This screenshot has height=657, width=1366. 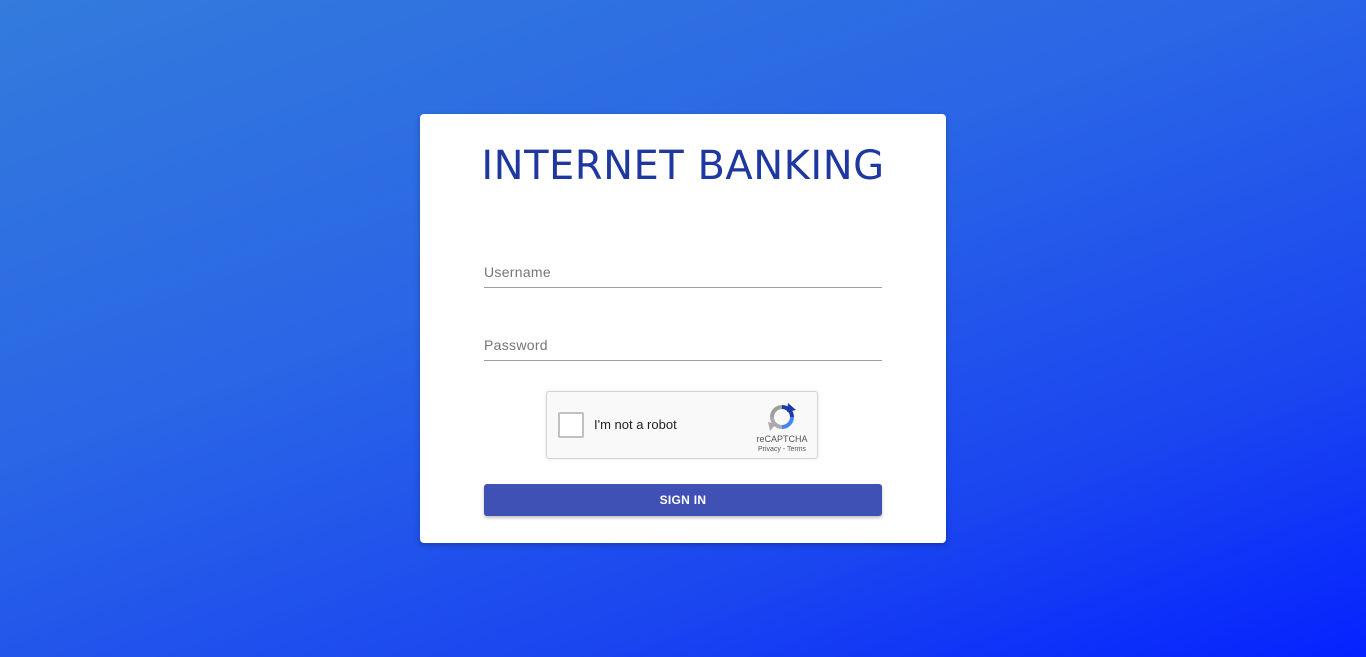 I want to click on recaptcha-links: Privacy - Terms, so click(x=782, y=449).